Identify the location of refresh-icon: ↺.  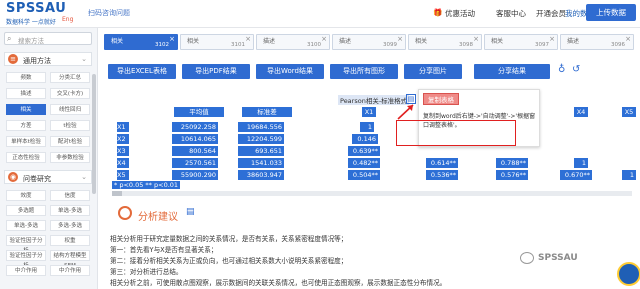
(576, 69).